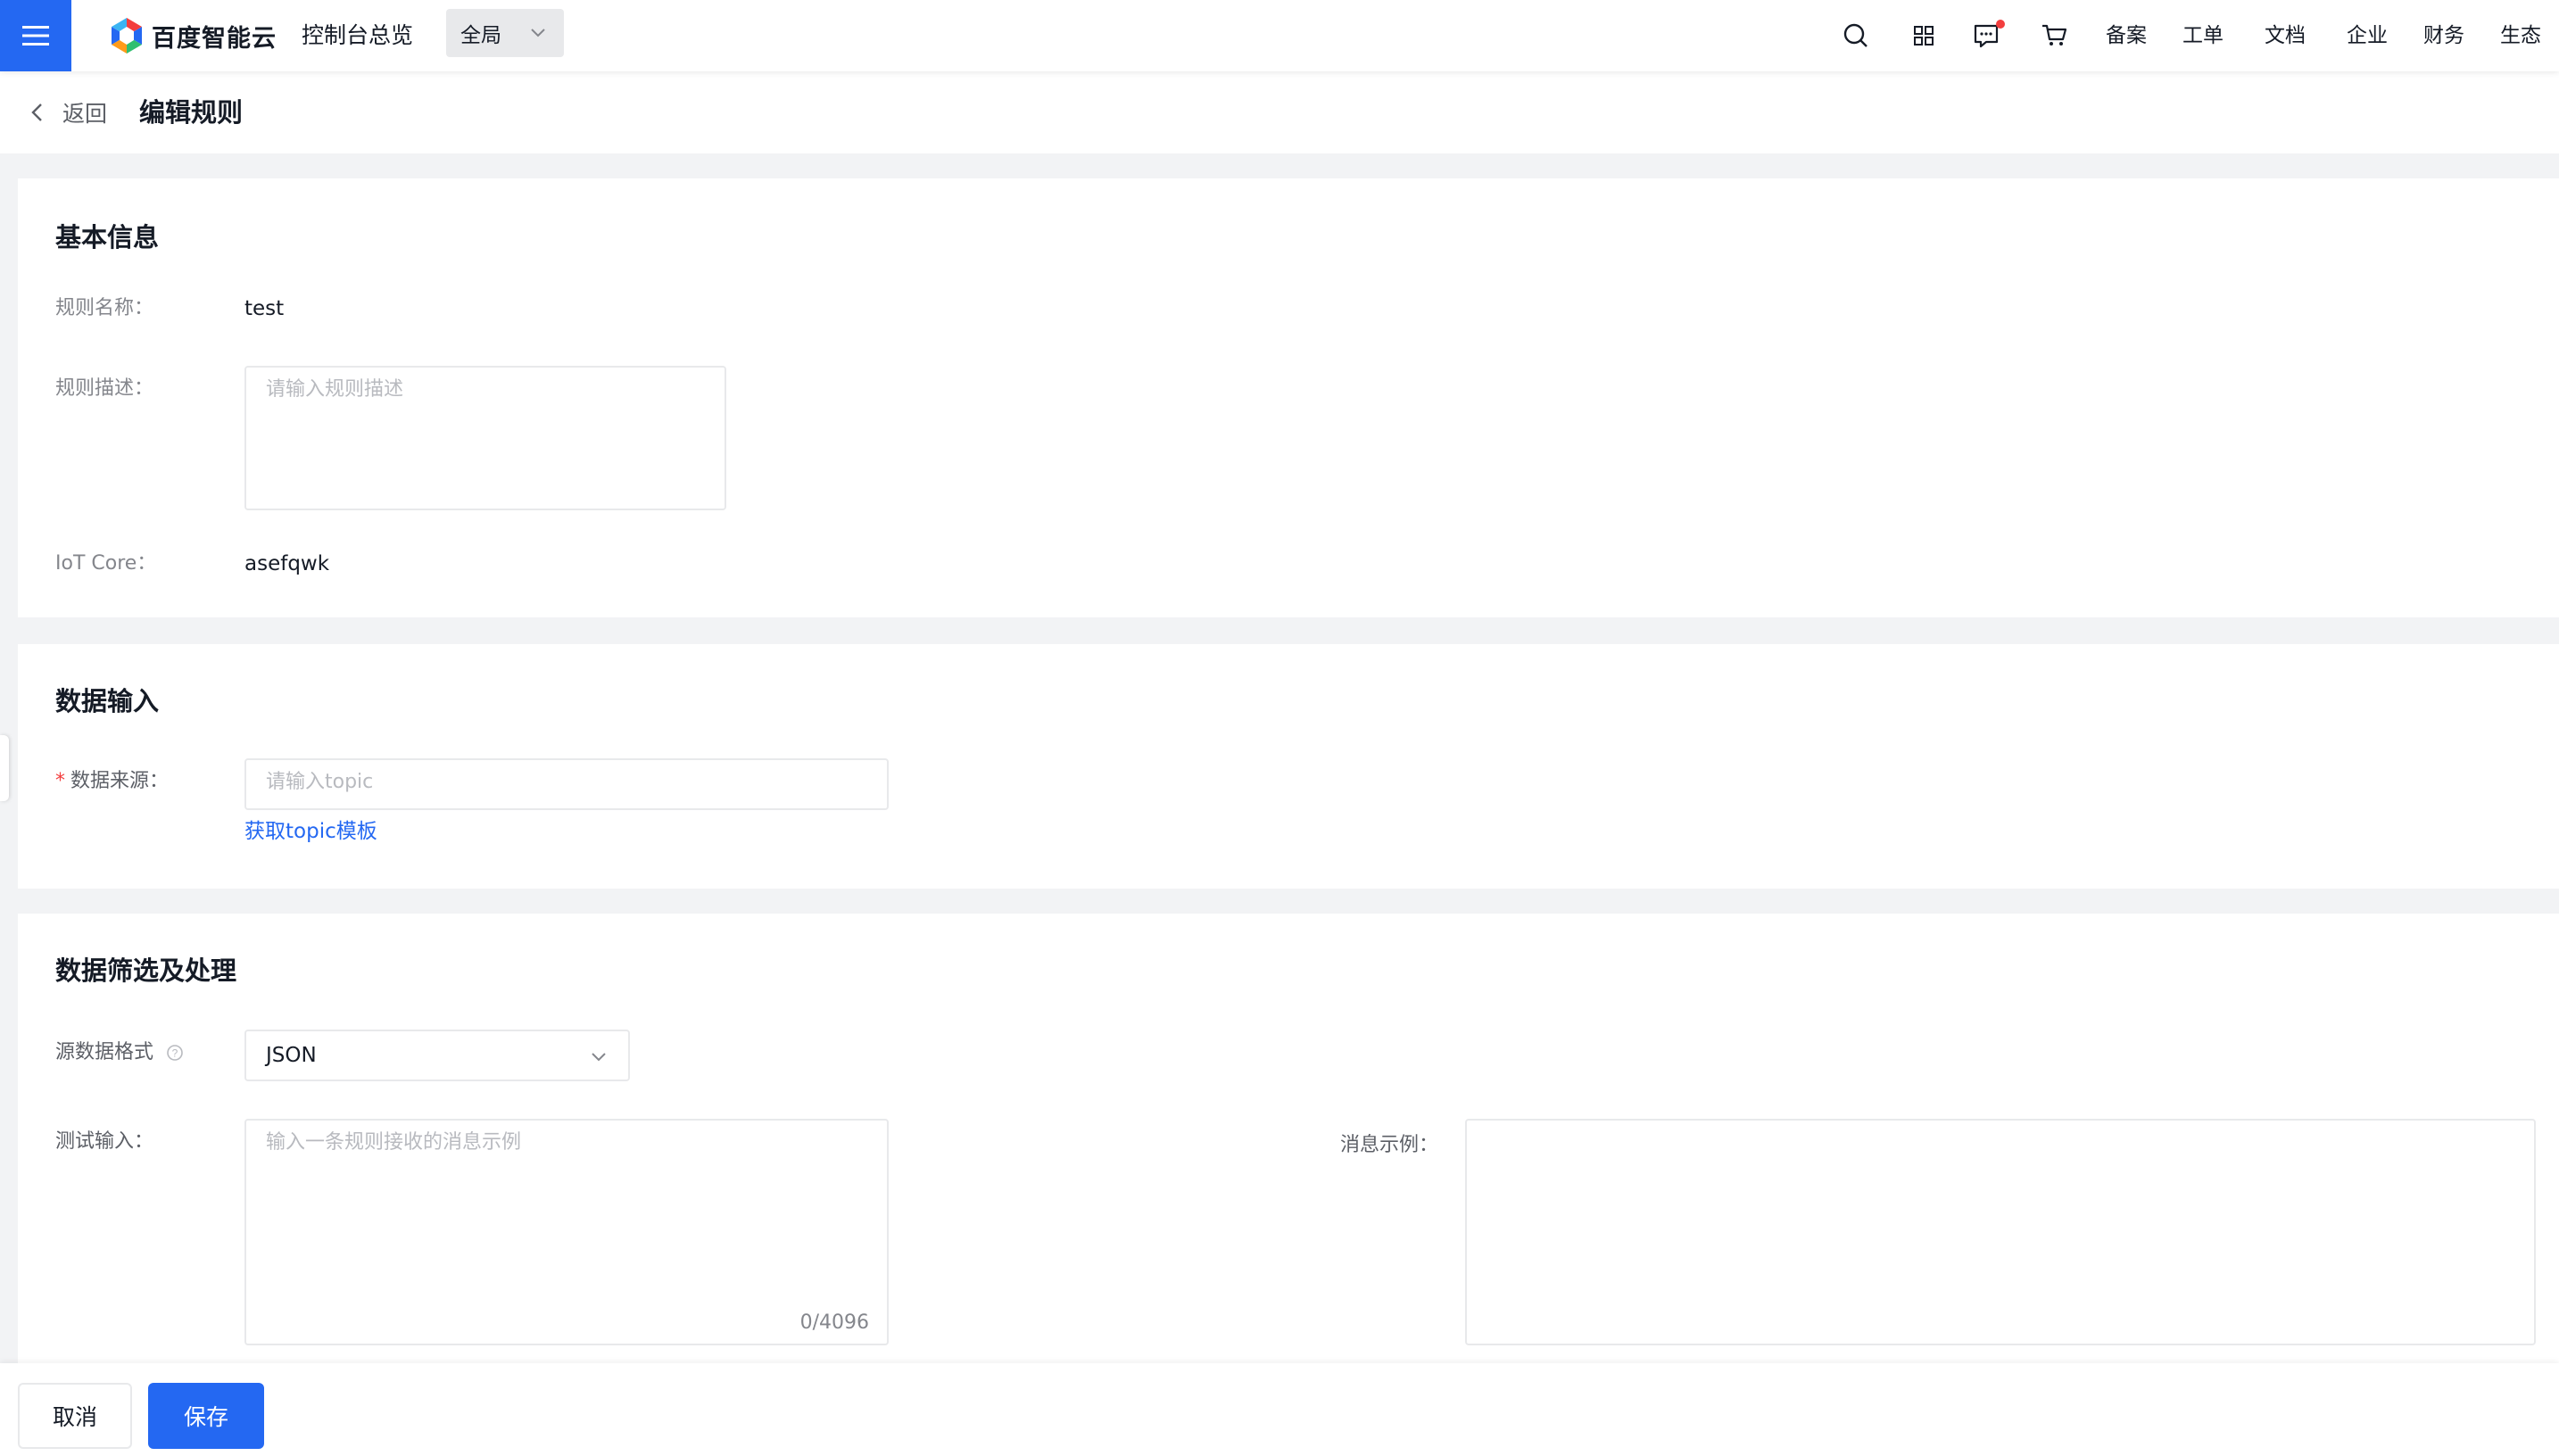 Image resolution: width=2559 pixels, height=1456 pixels. What do you see at coordinates (127, 36) in the screenshot?
I see `baidu-cloud-logo-icon` at bounding box center [127, 36].